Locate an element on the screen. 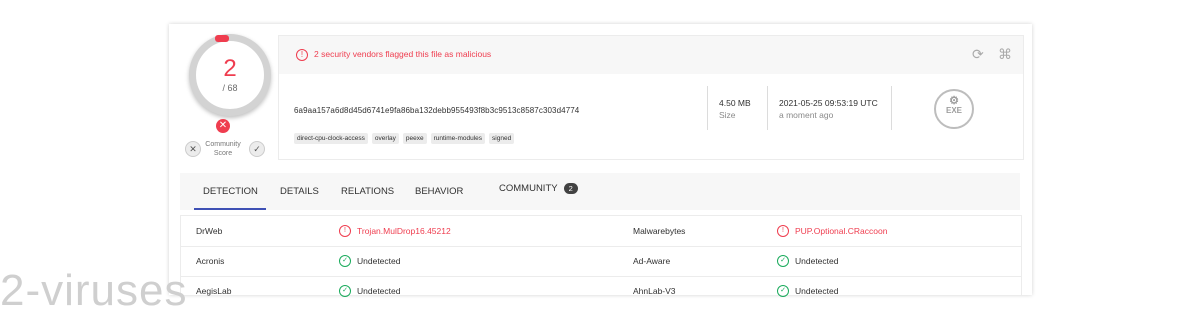 This screenshot has height=322, width=1200. tag: runtime-modules is located at coordinates (458, 138).